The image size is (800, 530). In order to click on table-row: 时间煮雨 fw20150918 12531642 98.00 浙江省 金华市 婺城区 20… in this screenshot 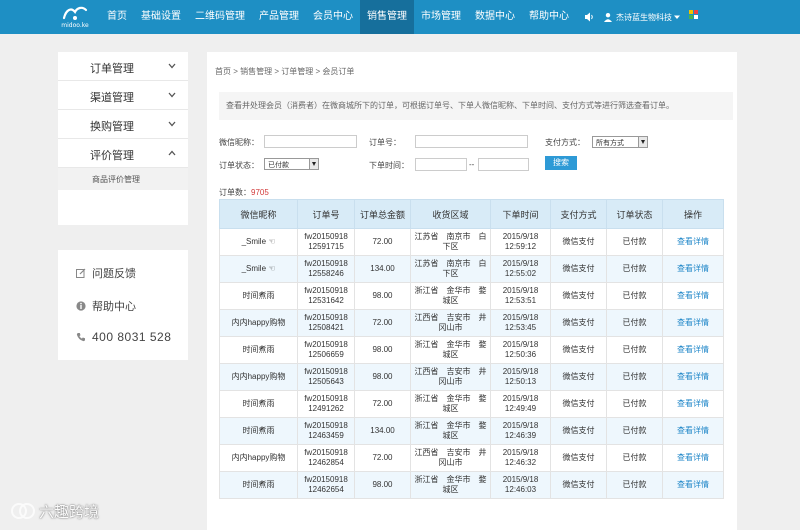, I will do `click(471, 296)`.